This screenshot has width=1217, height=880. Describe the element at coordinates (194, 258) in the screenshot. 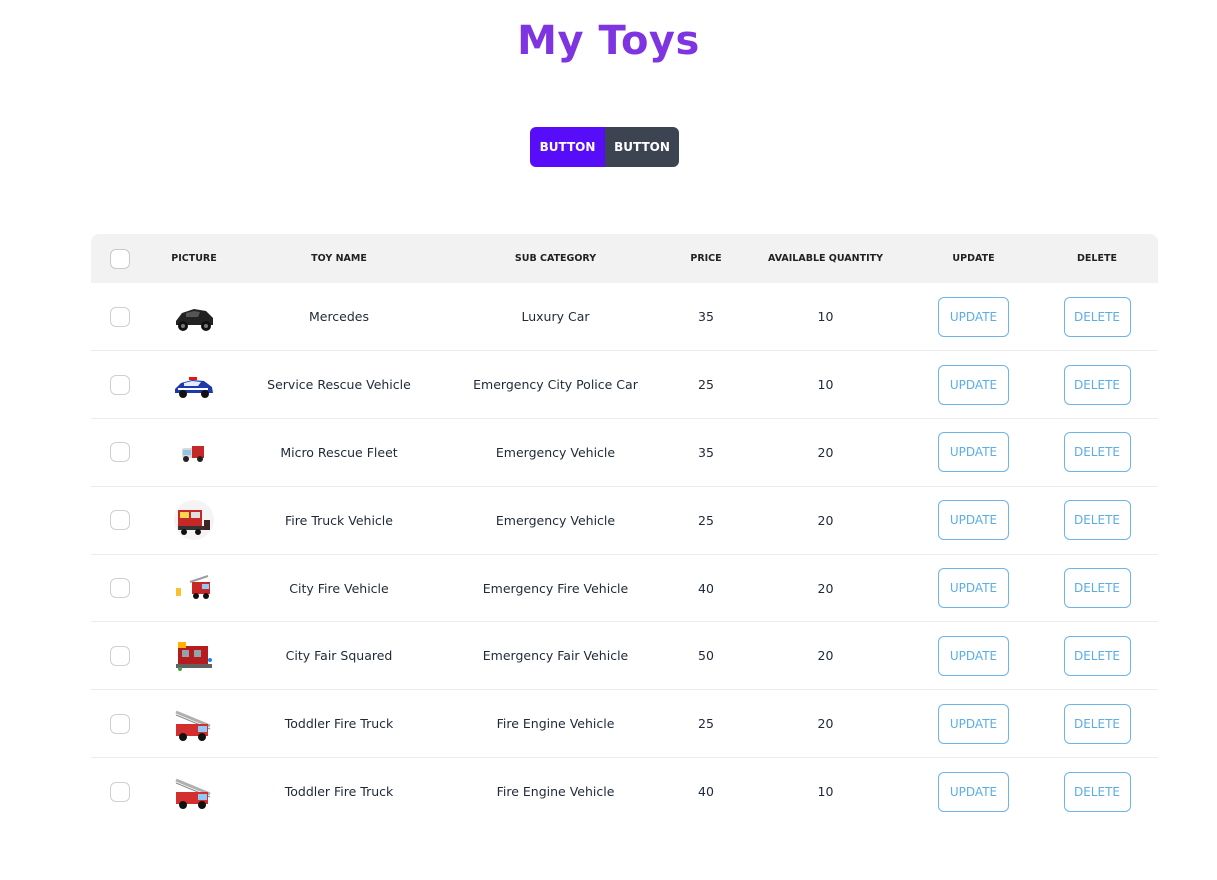

I see `header-picture: PICTURE` at that location.